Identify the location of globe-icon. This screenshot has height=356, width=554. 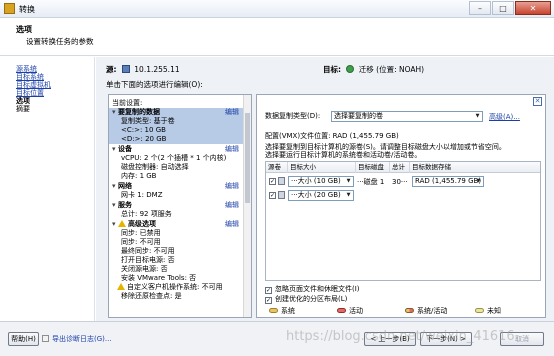
(350, 69).